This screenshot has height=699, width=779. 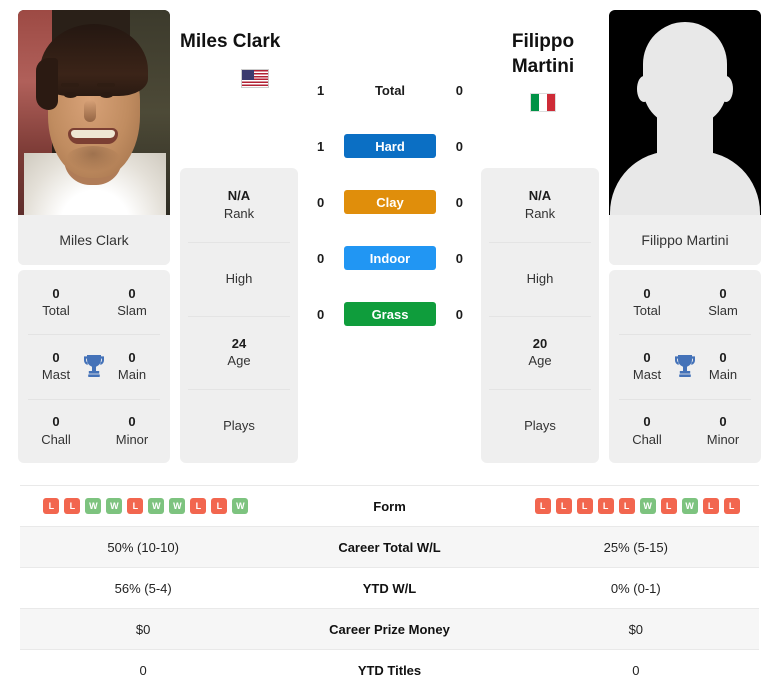 What do you see at coordinates (132, 422) in the screenshot?
I see `title-minor-value: 0` at bounding box center [132, 422].